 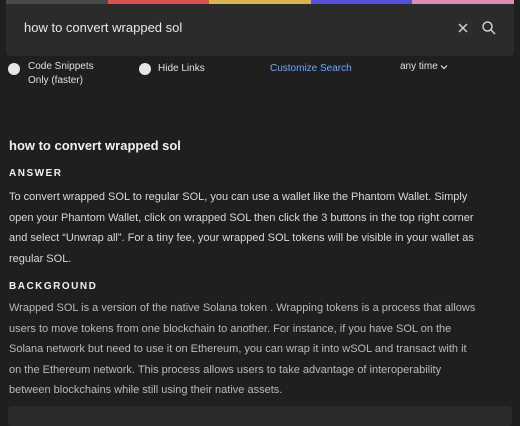 What do you see at coordinates (181, 69) in the screenshot?
I see `hide-links-label: Hide Links` at bounding box center [181, 69].